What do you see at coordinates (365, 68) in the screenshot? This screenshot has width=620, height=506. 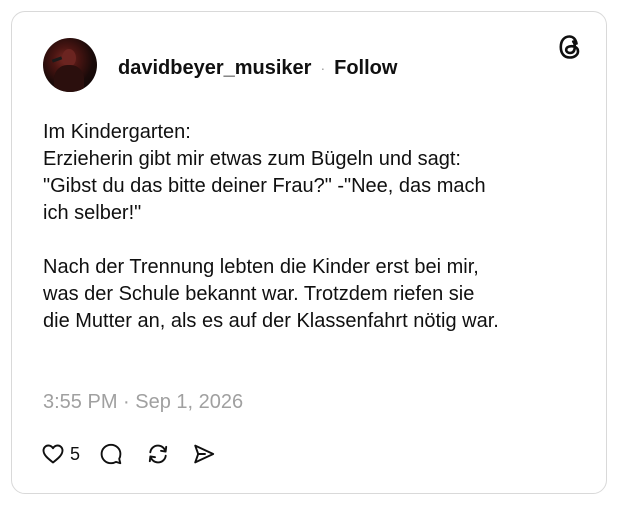 I see `follow-button: Follow` at bounding box center [365, 68].